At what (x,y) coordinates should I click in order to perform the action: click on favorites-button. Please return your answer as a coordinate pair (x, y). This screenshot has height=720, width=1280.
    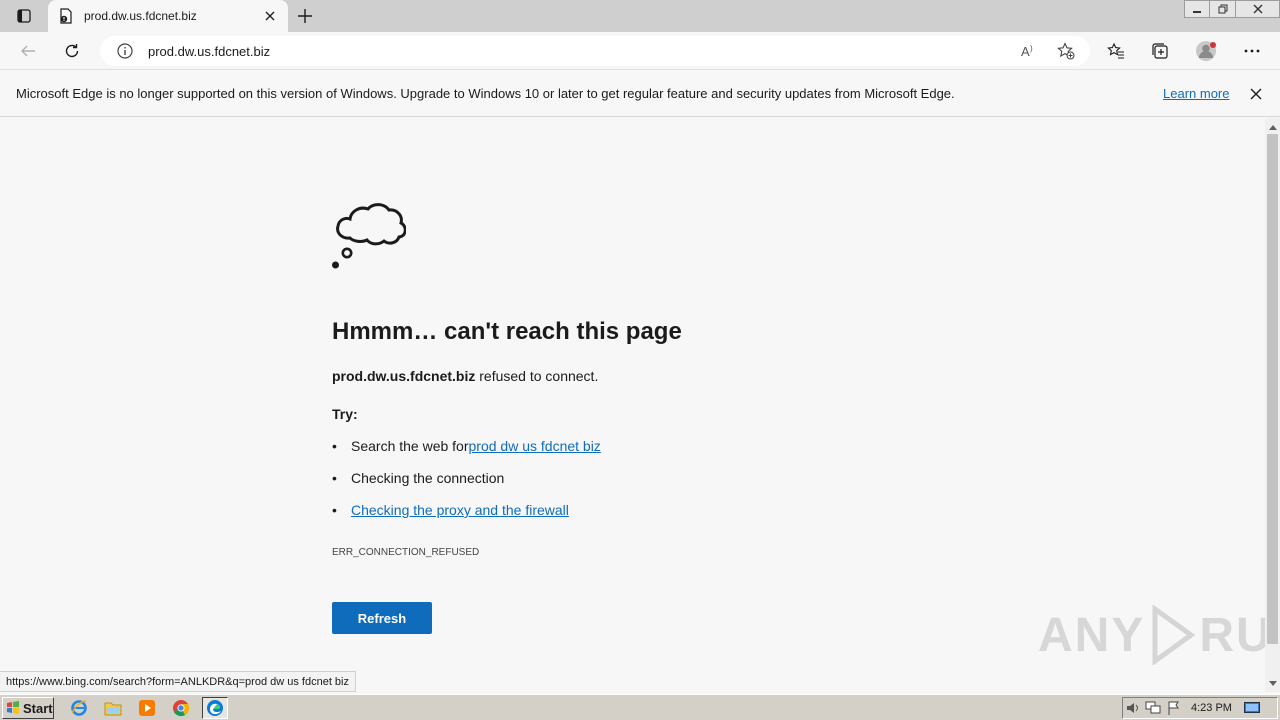
    Looking at the image, I should click on (1116, 51).